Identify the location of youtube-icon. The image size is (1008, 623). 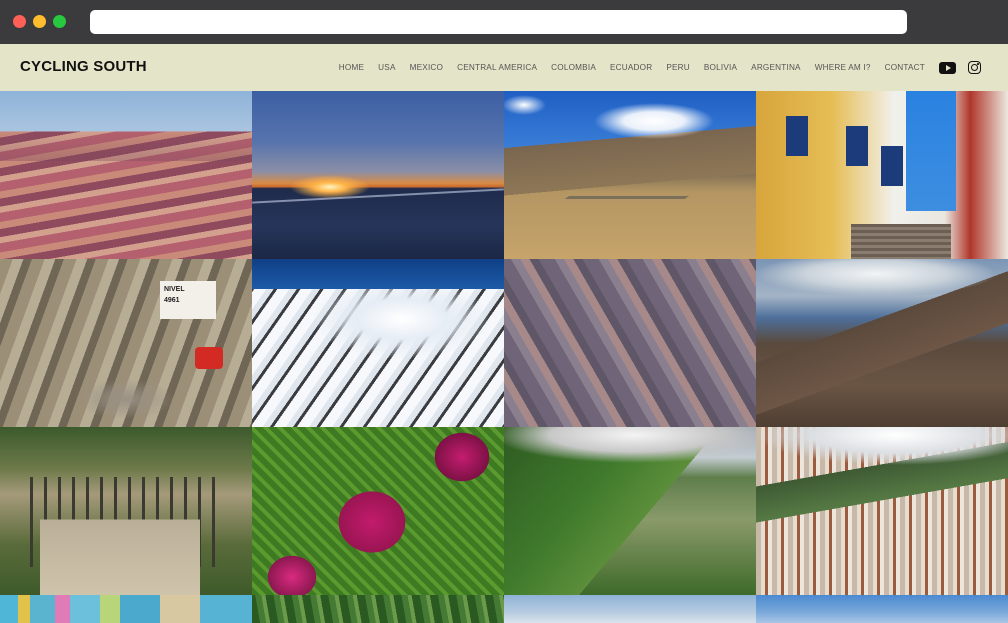
(947, 67).